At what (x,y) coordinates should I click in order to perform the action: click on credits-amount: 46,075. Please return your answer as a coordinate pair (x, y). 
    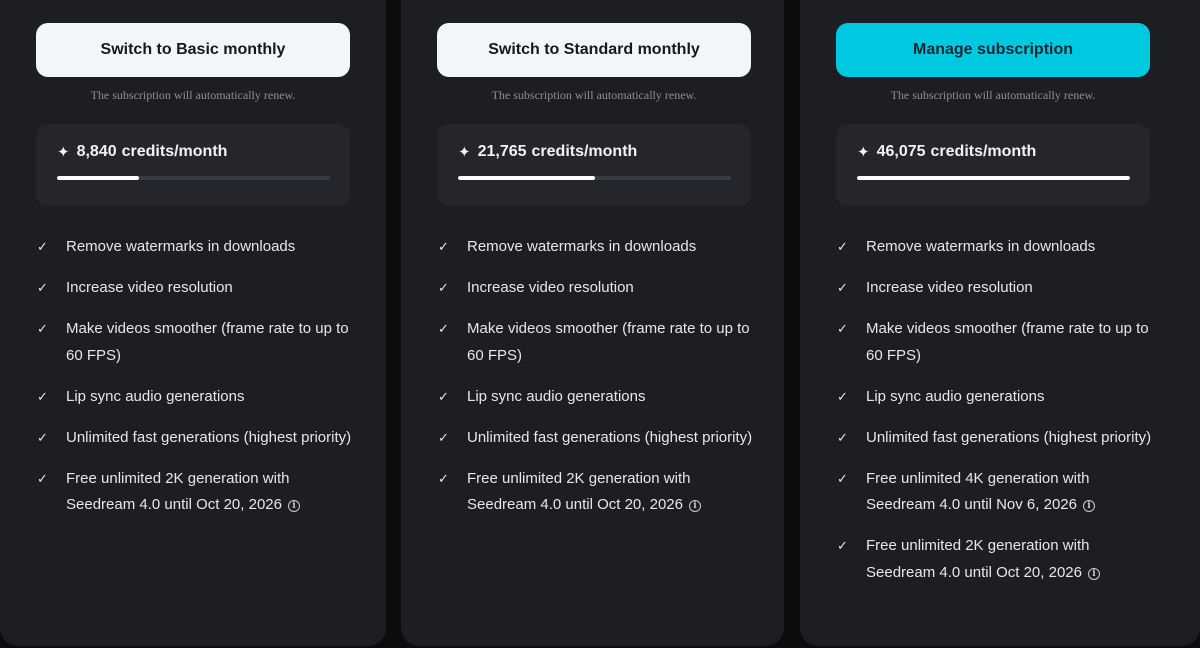
    Looking at the image, I should click on (901, 151).